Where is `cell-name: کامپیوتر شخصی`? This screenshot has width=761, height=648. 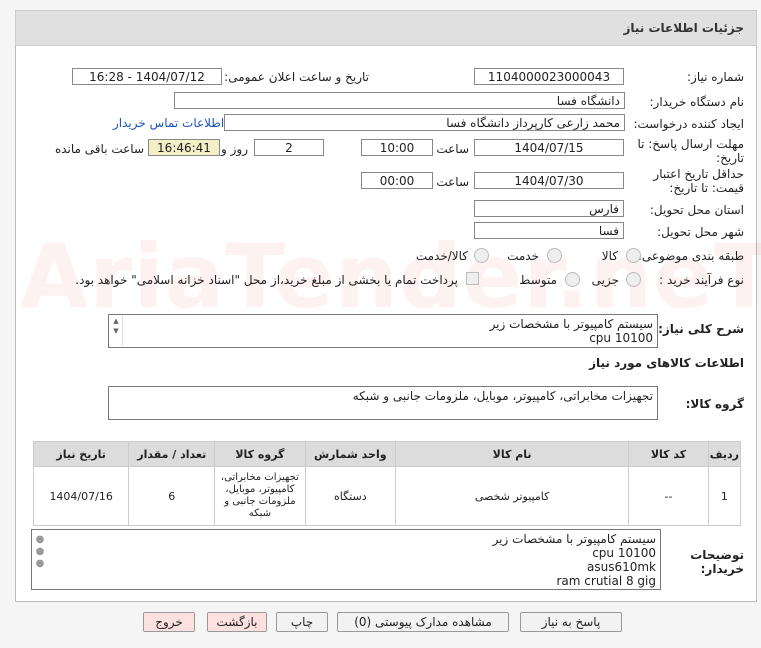
cell-name: کامپیوتر شخصی is located at coordinates (512, 496).